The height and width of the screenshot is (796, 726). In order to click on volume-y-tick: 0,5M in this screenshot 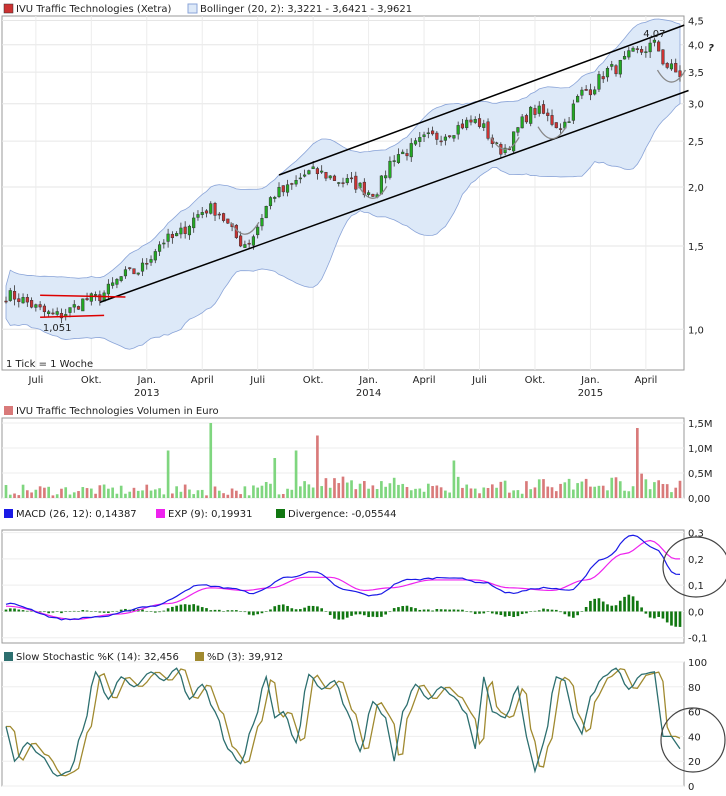, I will do `click(700, 474)`.